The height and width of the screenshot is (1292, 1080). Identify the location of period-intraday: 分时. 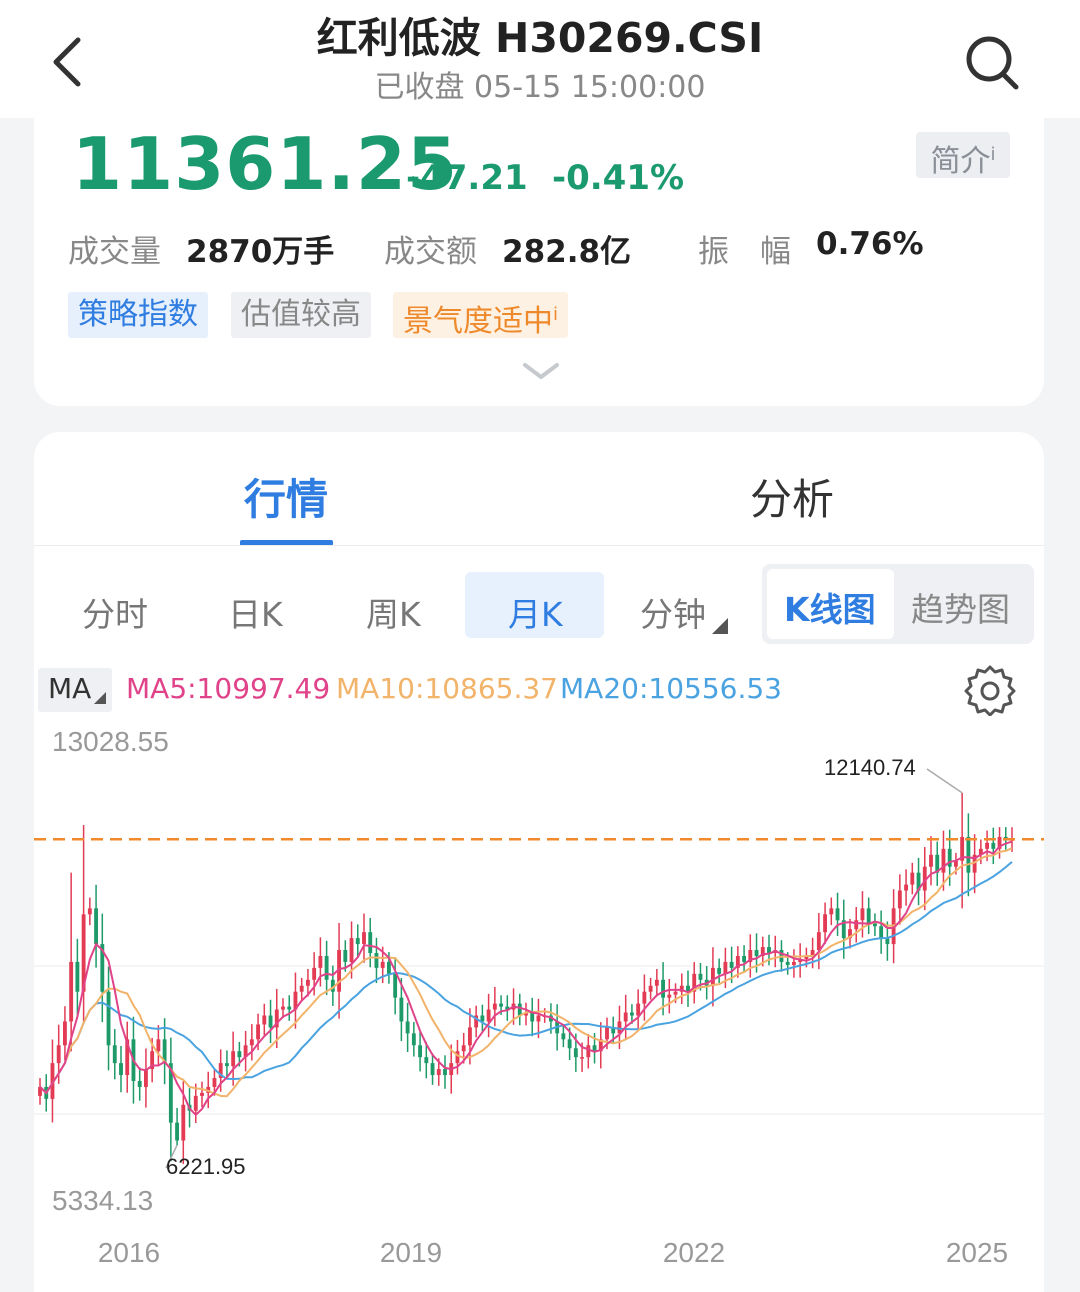
(115, 612).